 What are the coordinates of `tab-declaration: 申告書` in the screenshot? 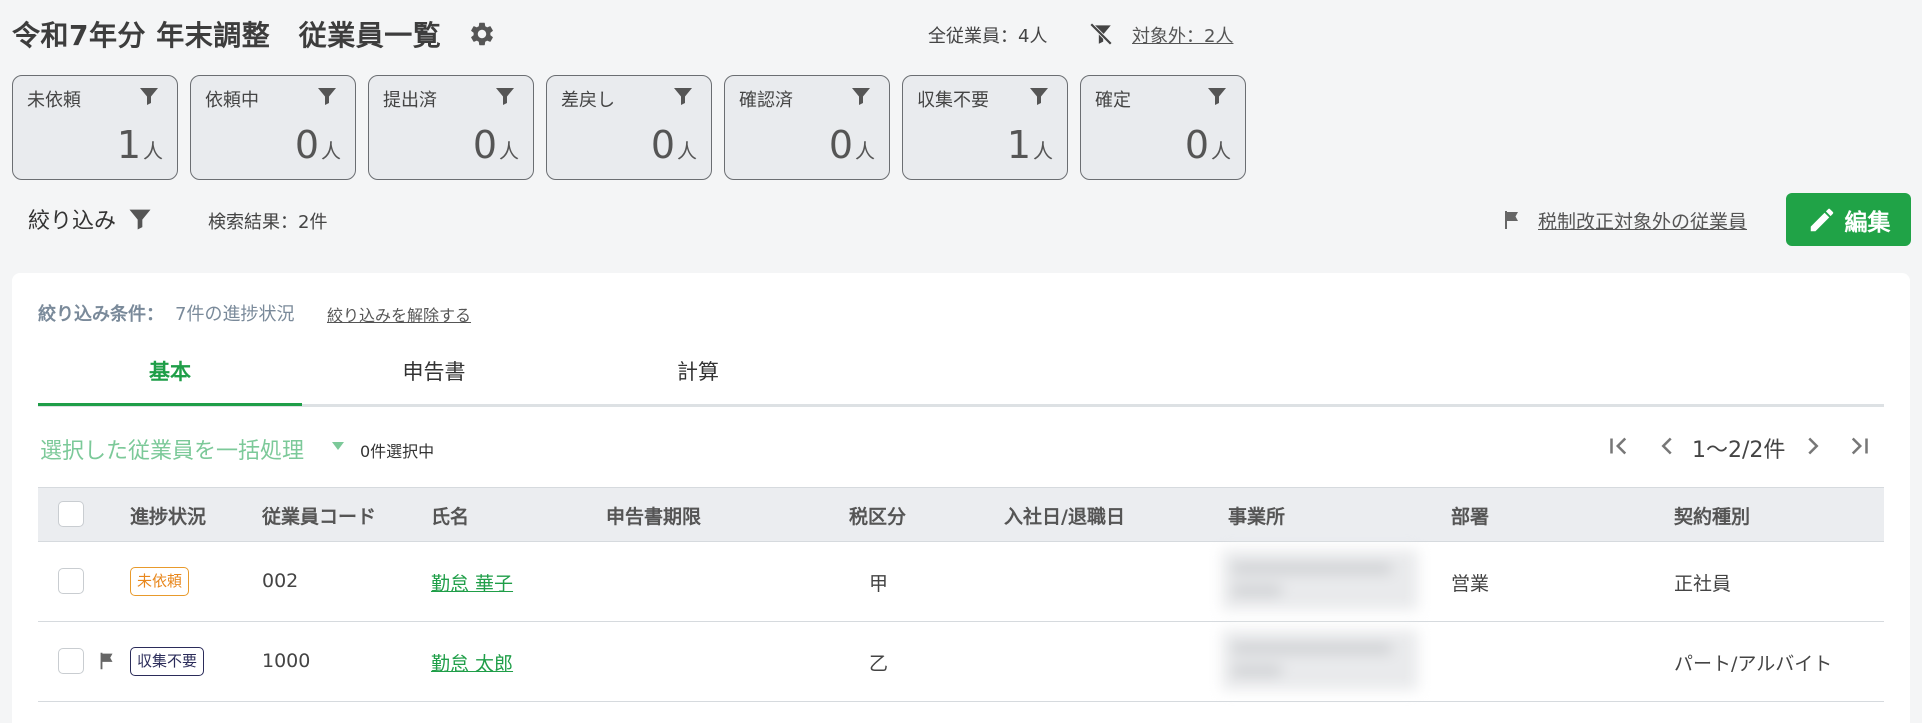 It's located at (434, 381).